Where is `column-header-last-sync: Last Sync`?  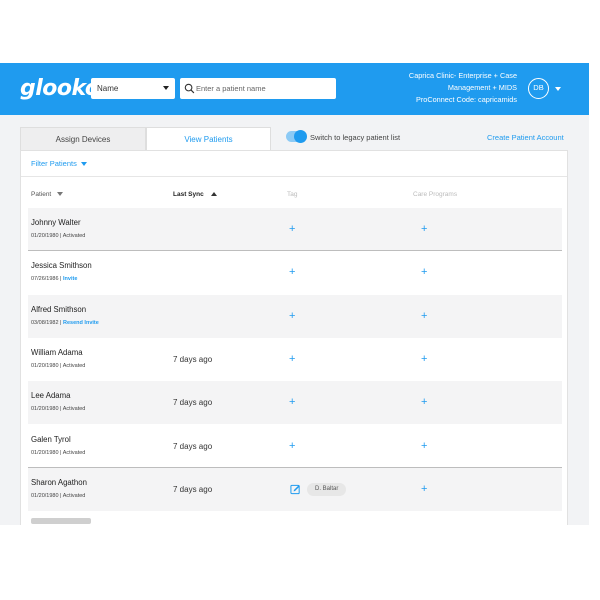
column-header-last-sync: Last Sync is located at coordinates (195, 194).